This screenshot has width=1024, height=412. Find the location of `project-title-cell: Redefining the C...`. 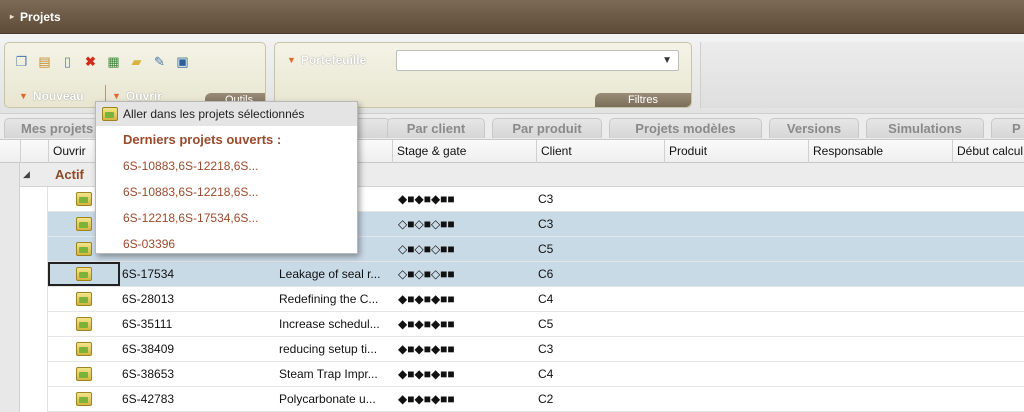

project-title-cell: Redefining the C... is located at coordinates (329, 299).